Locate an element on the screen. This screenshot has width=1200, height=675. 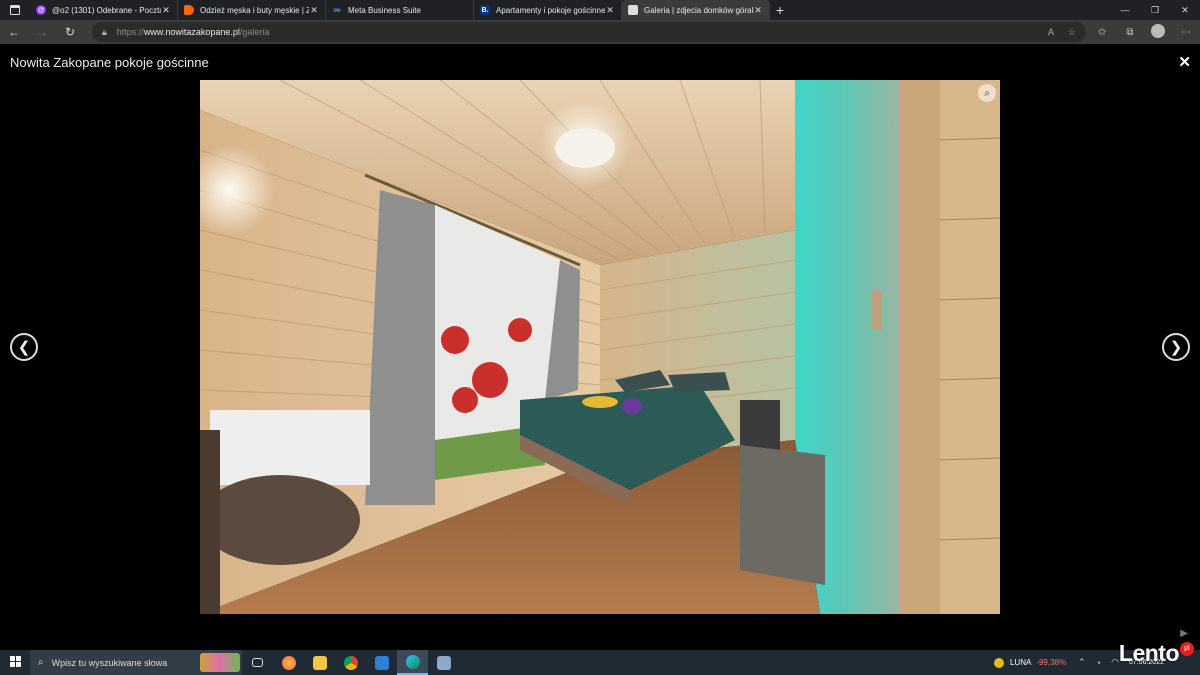
tab-booking: B. Apartamenty i pokoje gościnne N ✕ is located at coordinates (548, 10).